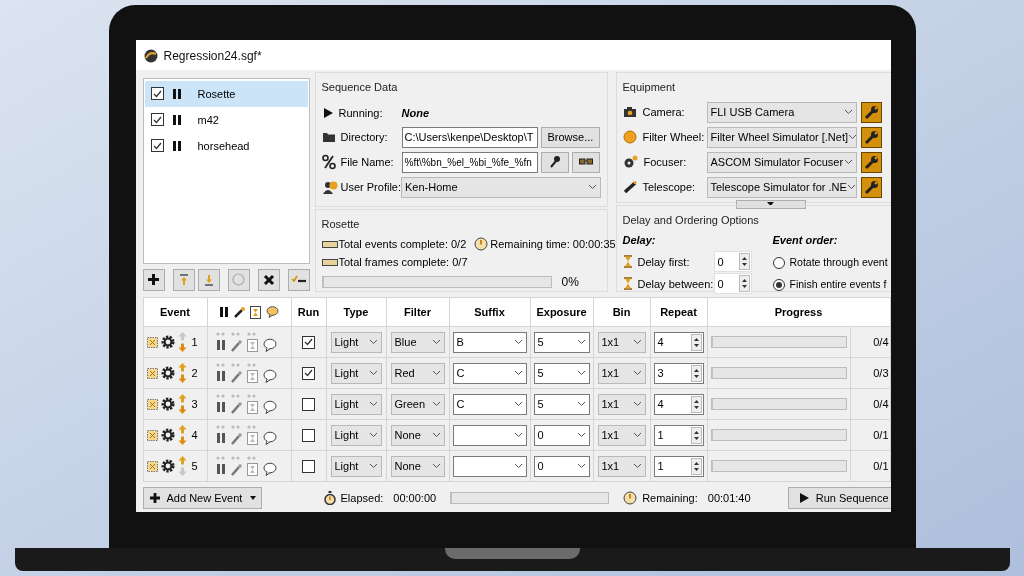  What do you see at coordinates (830, 285) in the screenshot?
I see `radio-option: Finish entire events f` at bounding box center [830, 285].